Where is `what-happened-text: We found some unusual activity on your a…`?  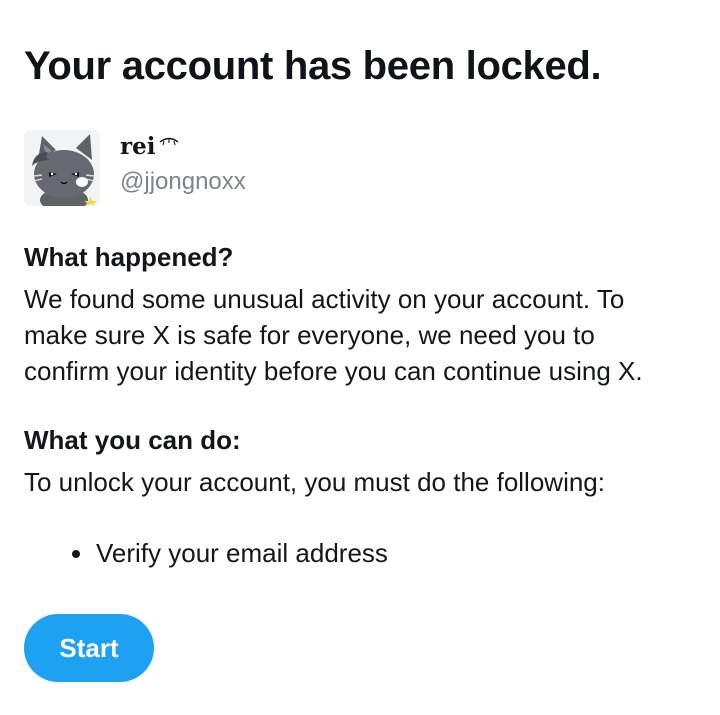
what-happened-text: We found some unusual activity on your a… is located at coordinates (333, 335).